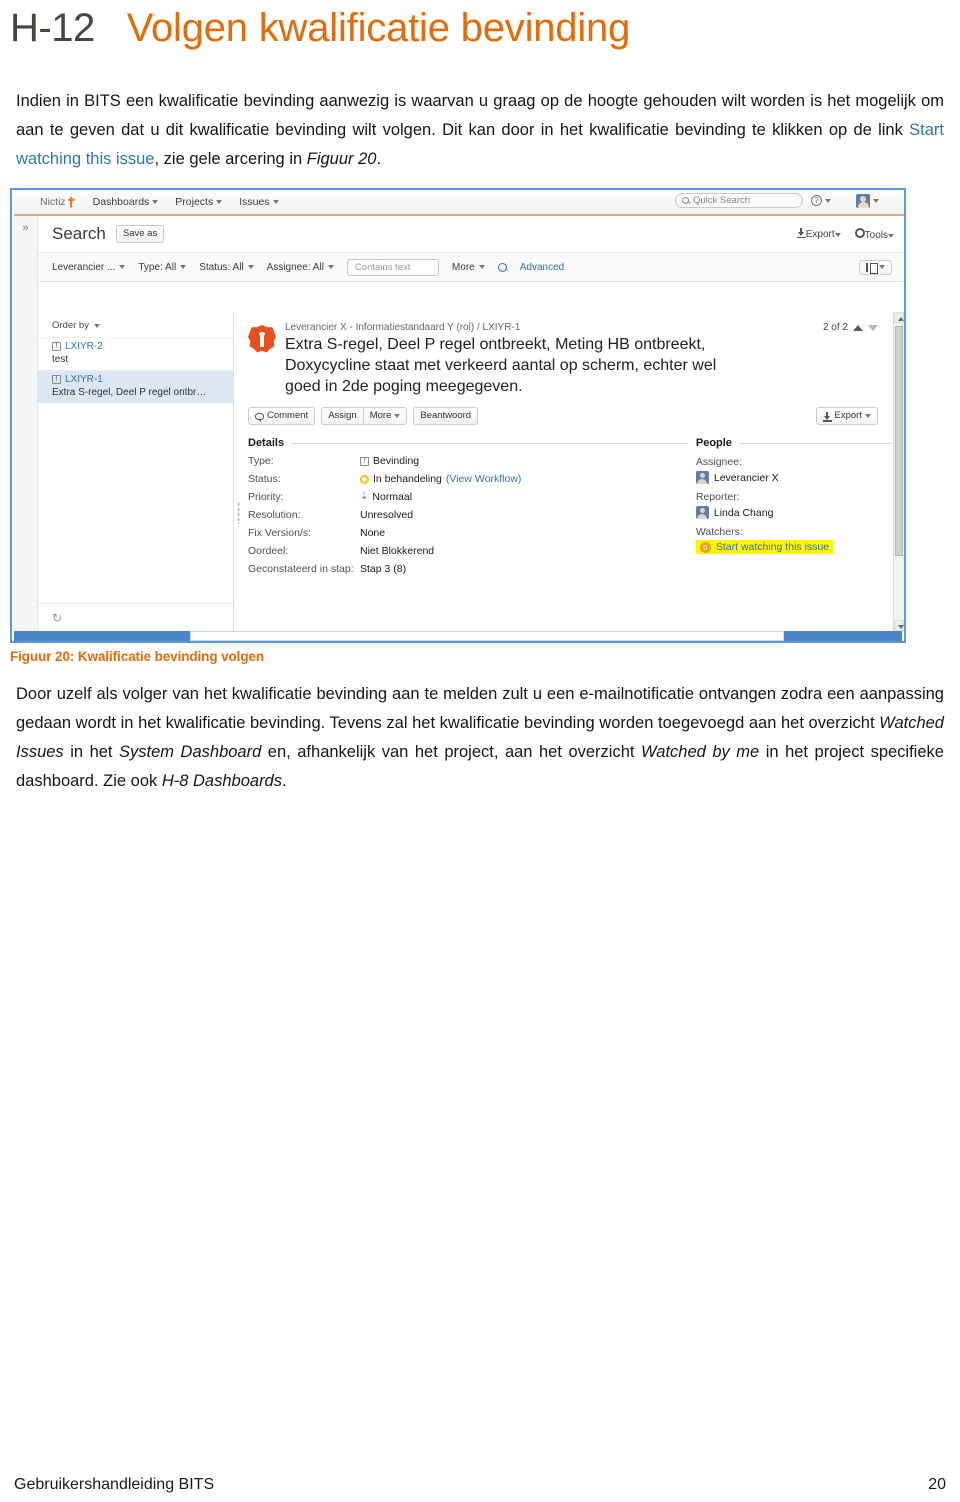  I want to click on next-issue-icon, so click(873, 327).